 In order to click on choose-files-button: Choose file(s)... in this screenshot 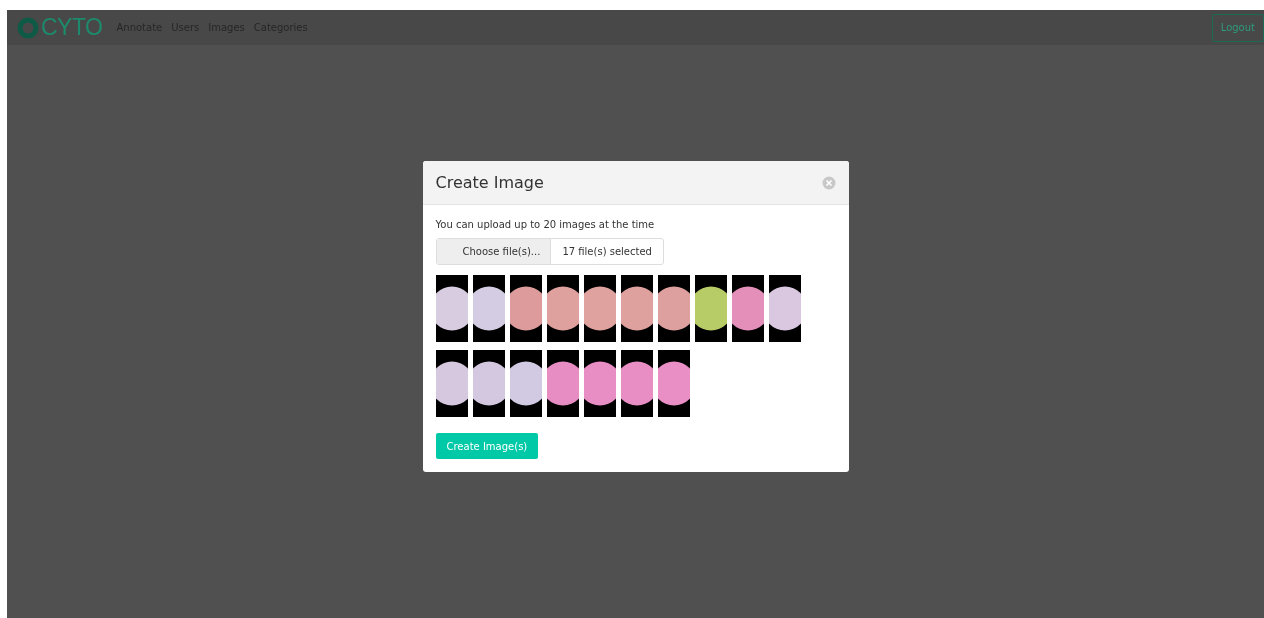, I will do `click(494, 251)`.